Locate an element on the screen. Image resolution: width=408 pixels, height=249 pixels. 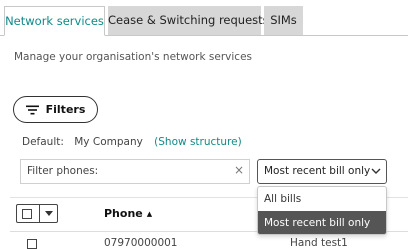
option-all-bills: All bills is located at coordinates (322, 199).